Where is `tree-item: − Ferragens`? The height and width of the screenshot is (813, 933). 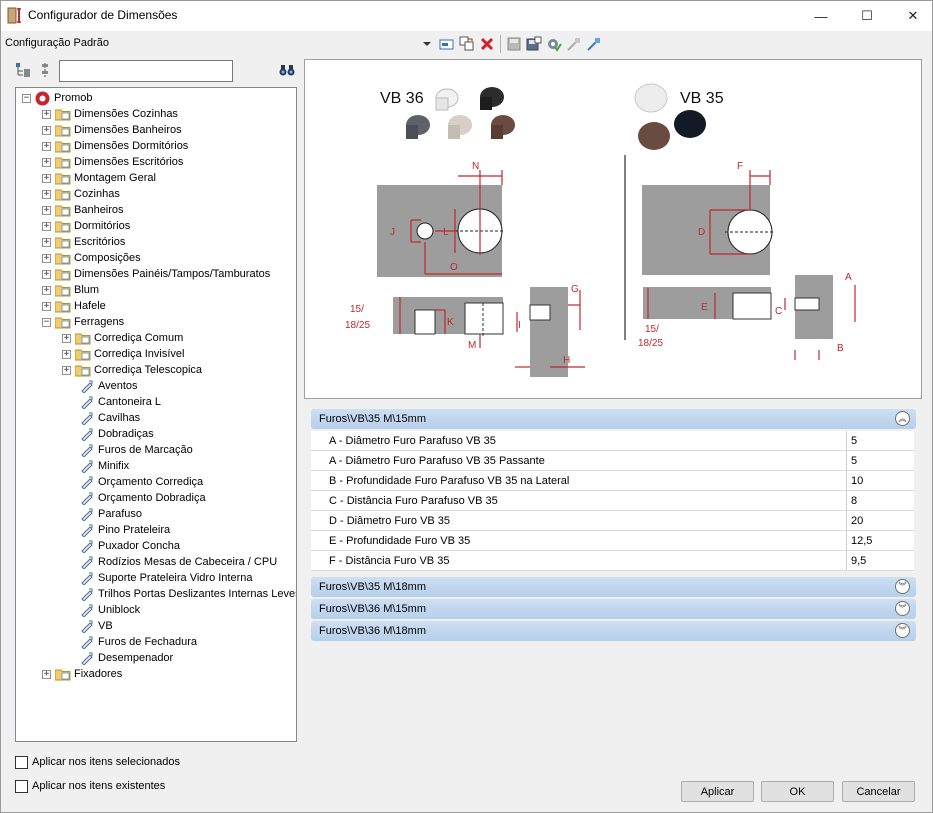 tree-item: − Ferragens is located at coordinates (83, 322).